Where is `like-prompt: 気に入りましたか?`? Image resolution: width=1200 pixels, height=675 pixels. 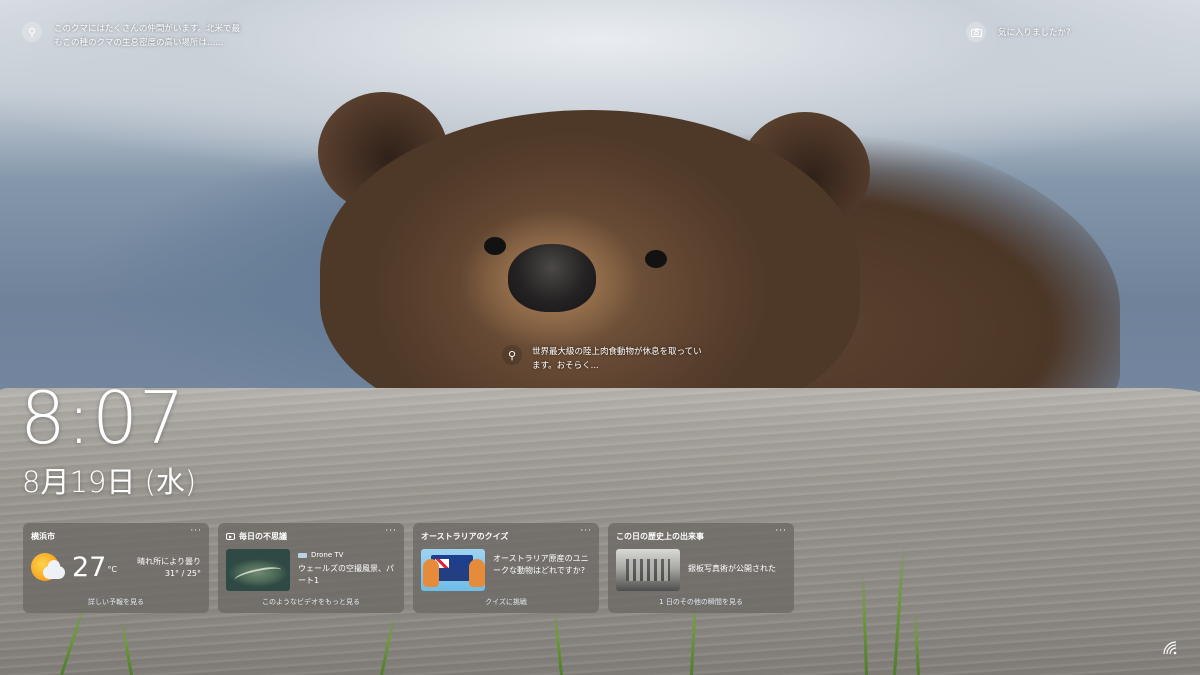 like-prompt: 気に入りましたか? is located at coordinates (1018, 32).